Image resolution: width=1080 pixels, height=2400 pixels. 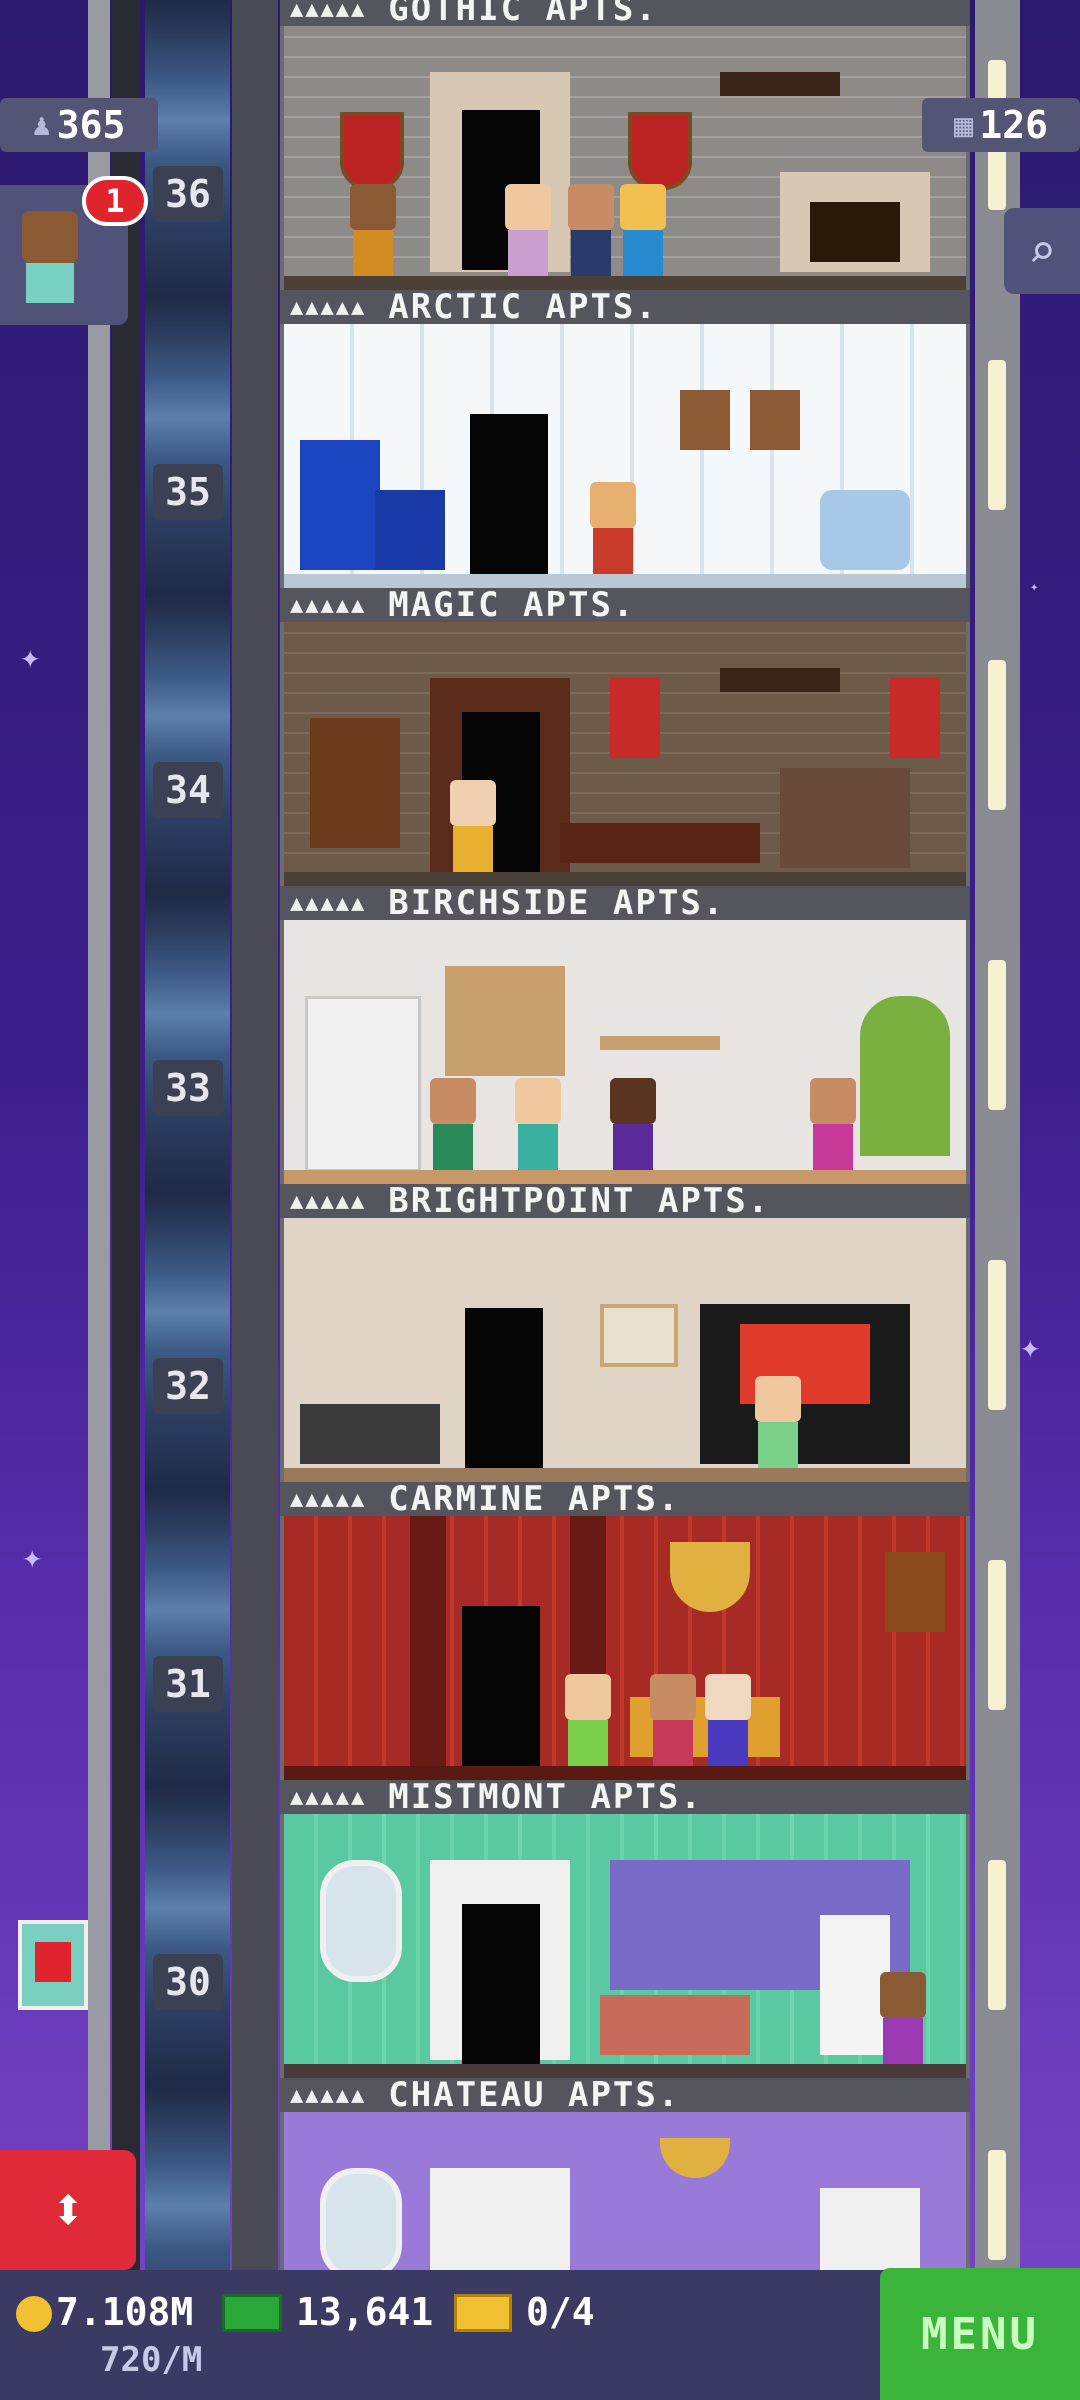 What do you see at coordinates (1042, 251) in the screenshot?
I see `search-button: ⌕` at bounding box center [1042, 251].